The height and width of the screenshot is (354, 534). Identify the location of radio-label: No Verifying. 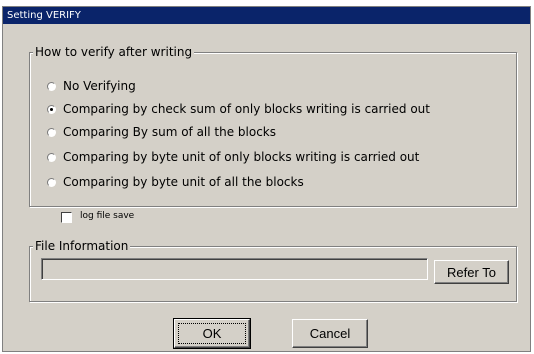
(99, 86).